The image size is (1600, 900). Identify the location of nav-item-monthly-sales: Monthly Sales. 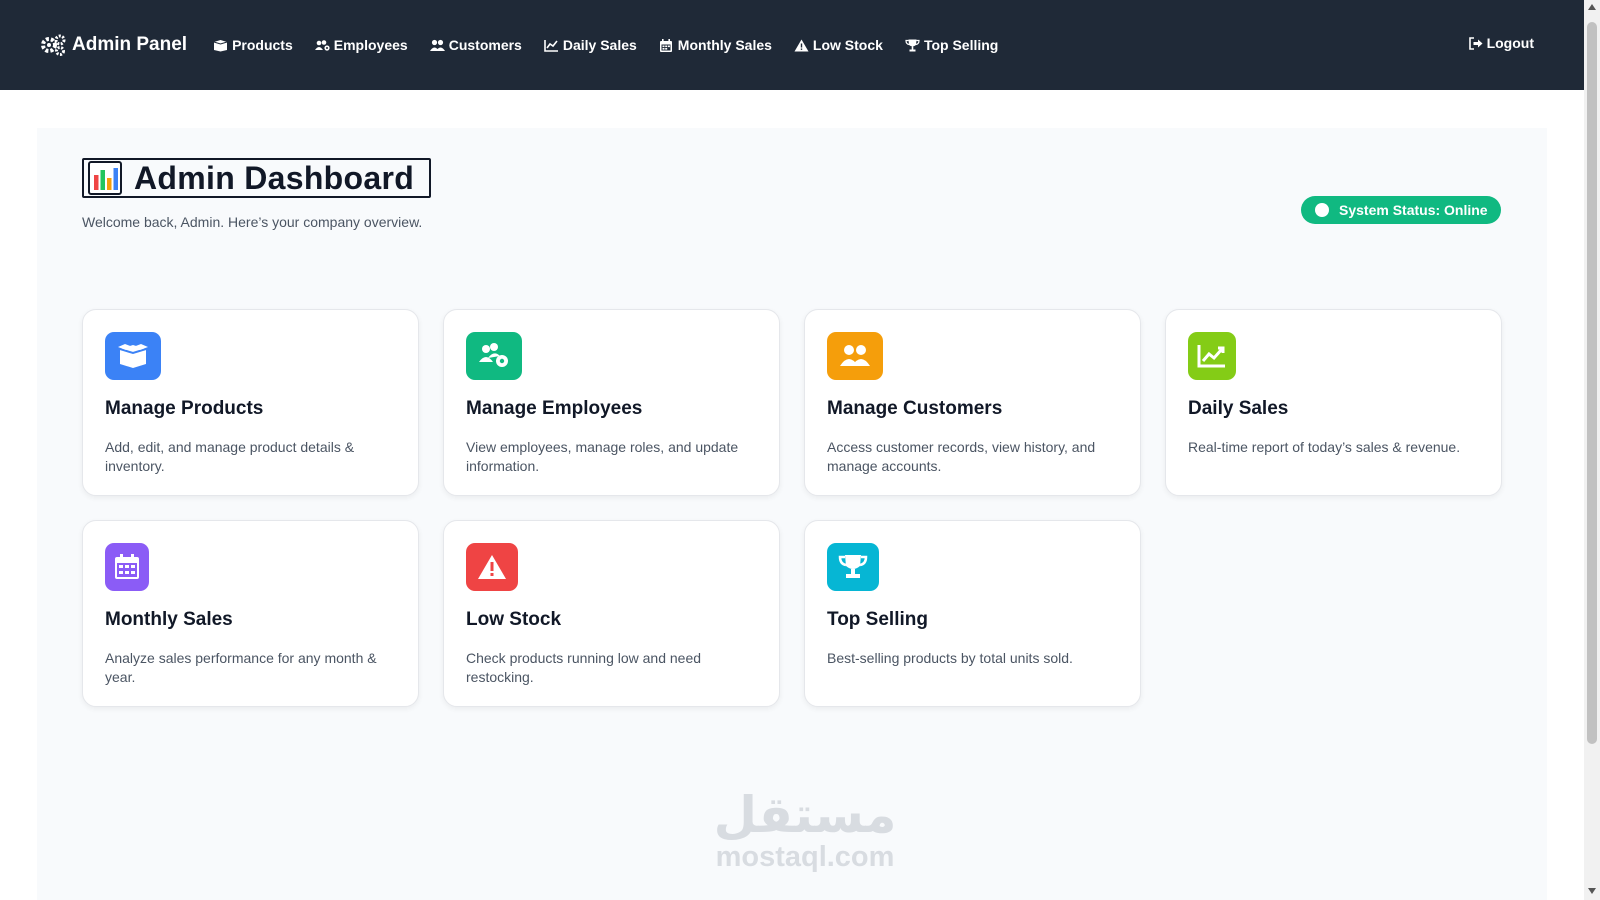
(715, 45).